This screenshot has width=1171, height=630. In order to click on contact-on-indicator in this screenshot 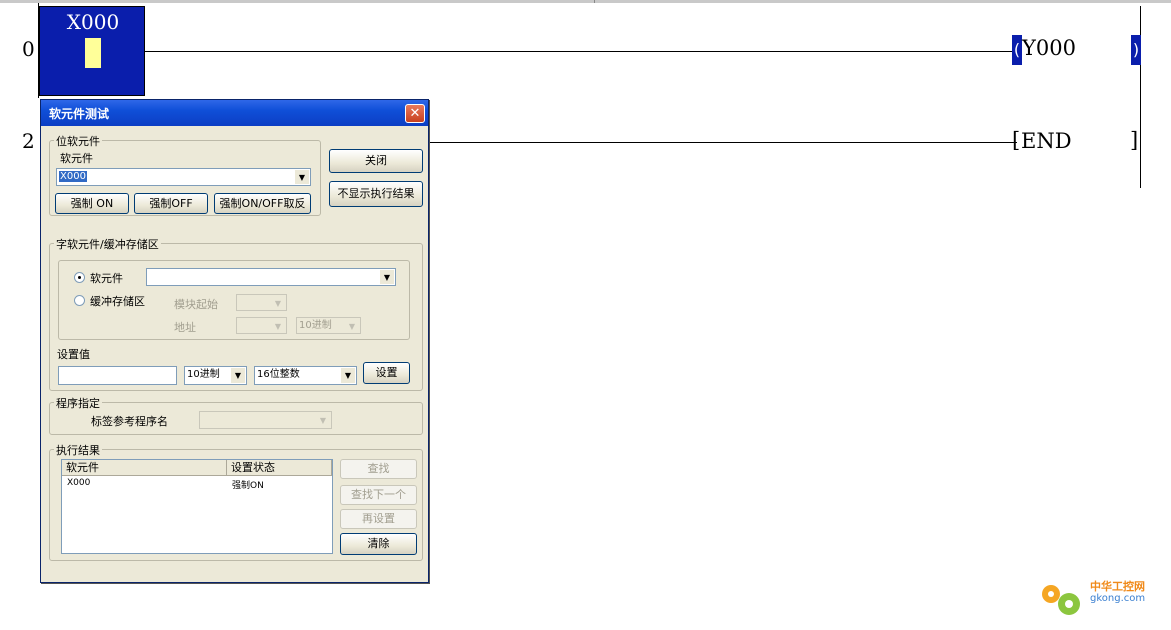, I will do `click(93, 53)`.